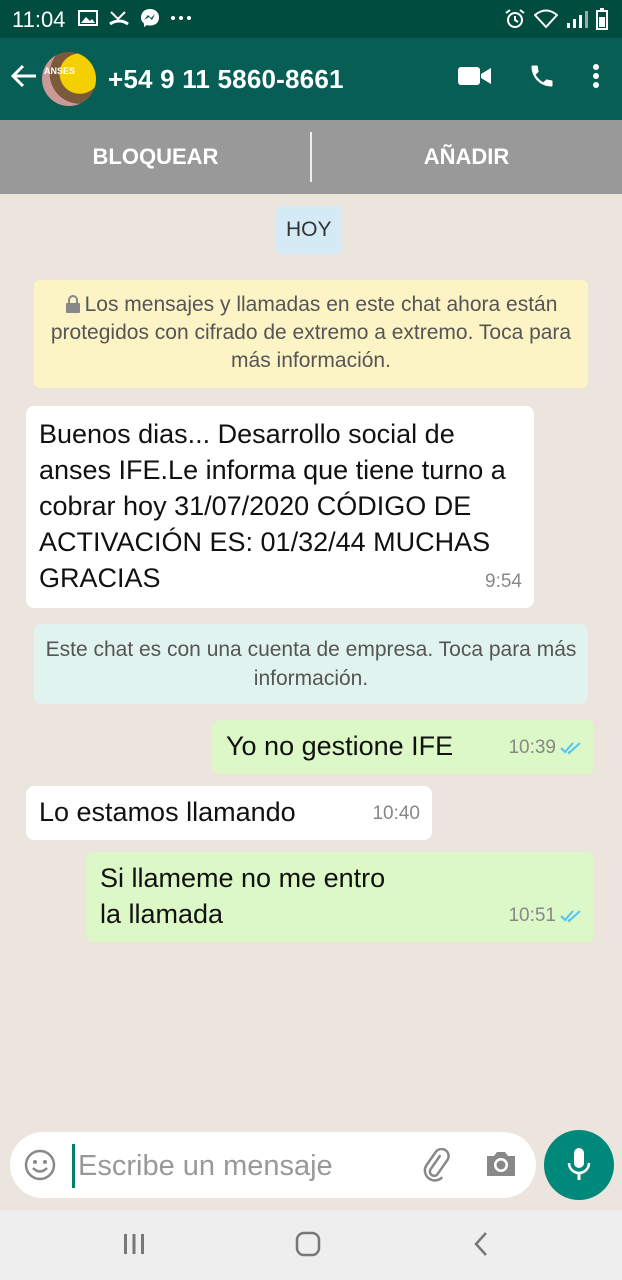  I want to click on camera-icon, so click(501, 1164).